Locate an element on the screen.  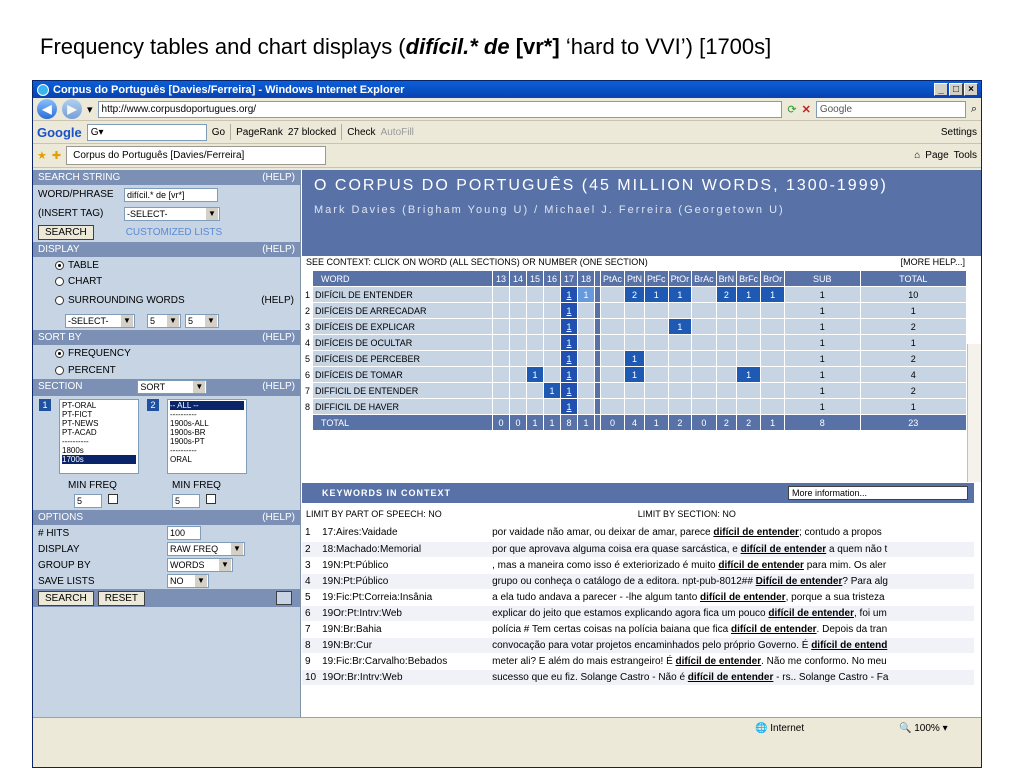
tab-corpus: Corpus do Português [Davies/Ferreira] is located at coordinates (196, 155).